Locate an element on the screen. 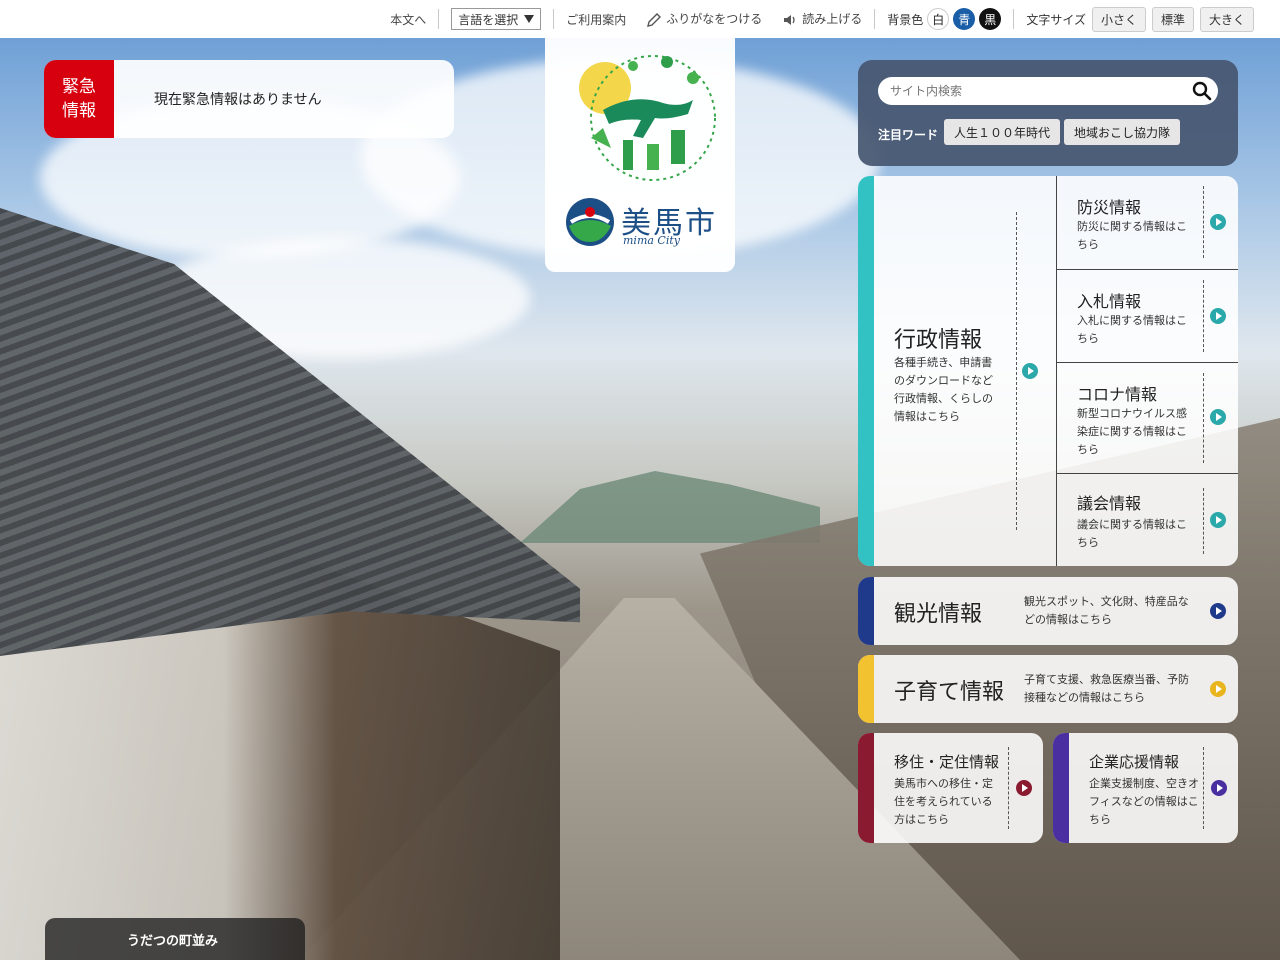 The width and height of the screenshot is (1280, 960). pencil-icon is located at coordinates (654, 19).